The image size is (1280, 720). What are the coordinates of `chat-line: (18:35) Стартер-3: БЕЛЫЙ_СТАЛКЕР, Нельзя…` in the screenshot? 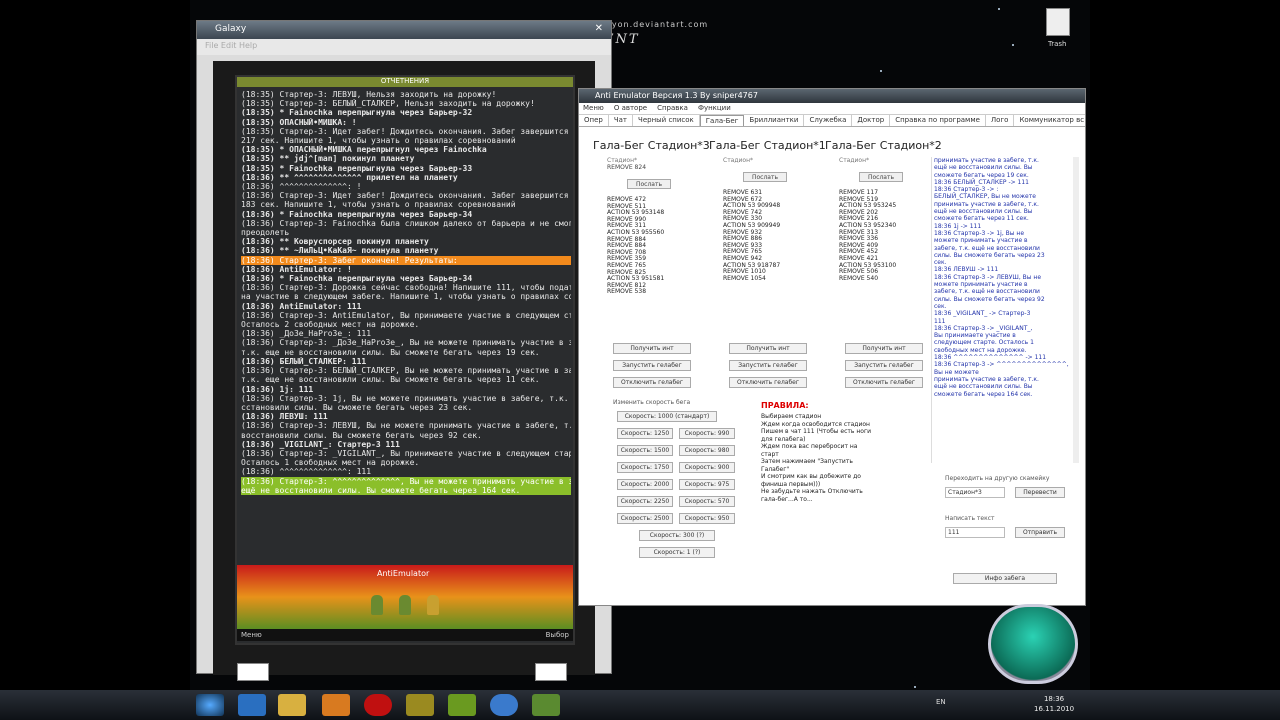 It's located at (388, 104).